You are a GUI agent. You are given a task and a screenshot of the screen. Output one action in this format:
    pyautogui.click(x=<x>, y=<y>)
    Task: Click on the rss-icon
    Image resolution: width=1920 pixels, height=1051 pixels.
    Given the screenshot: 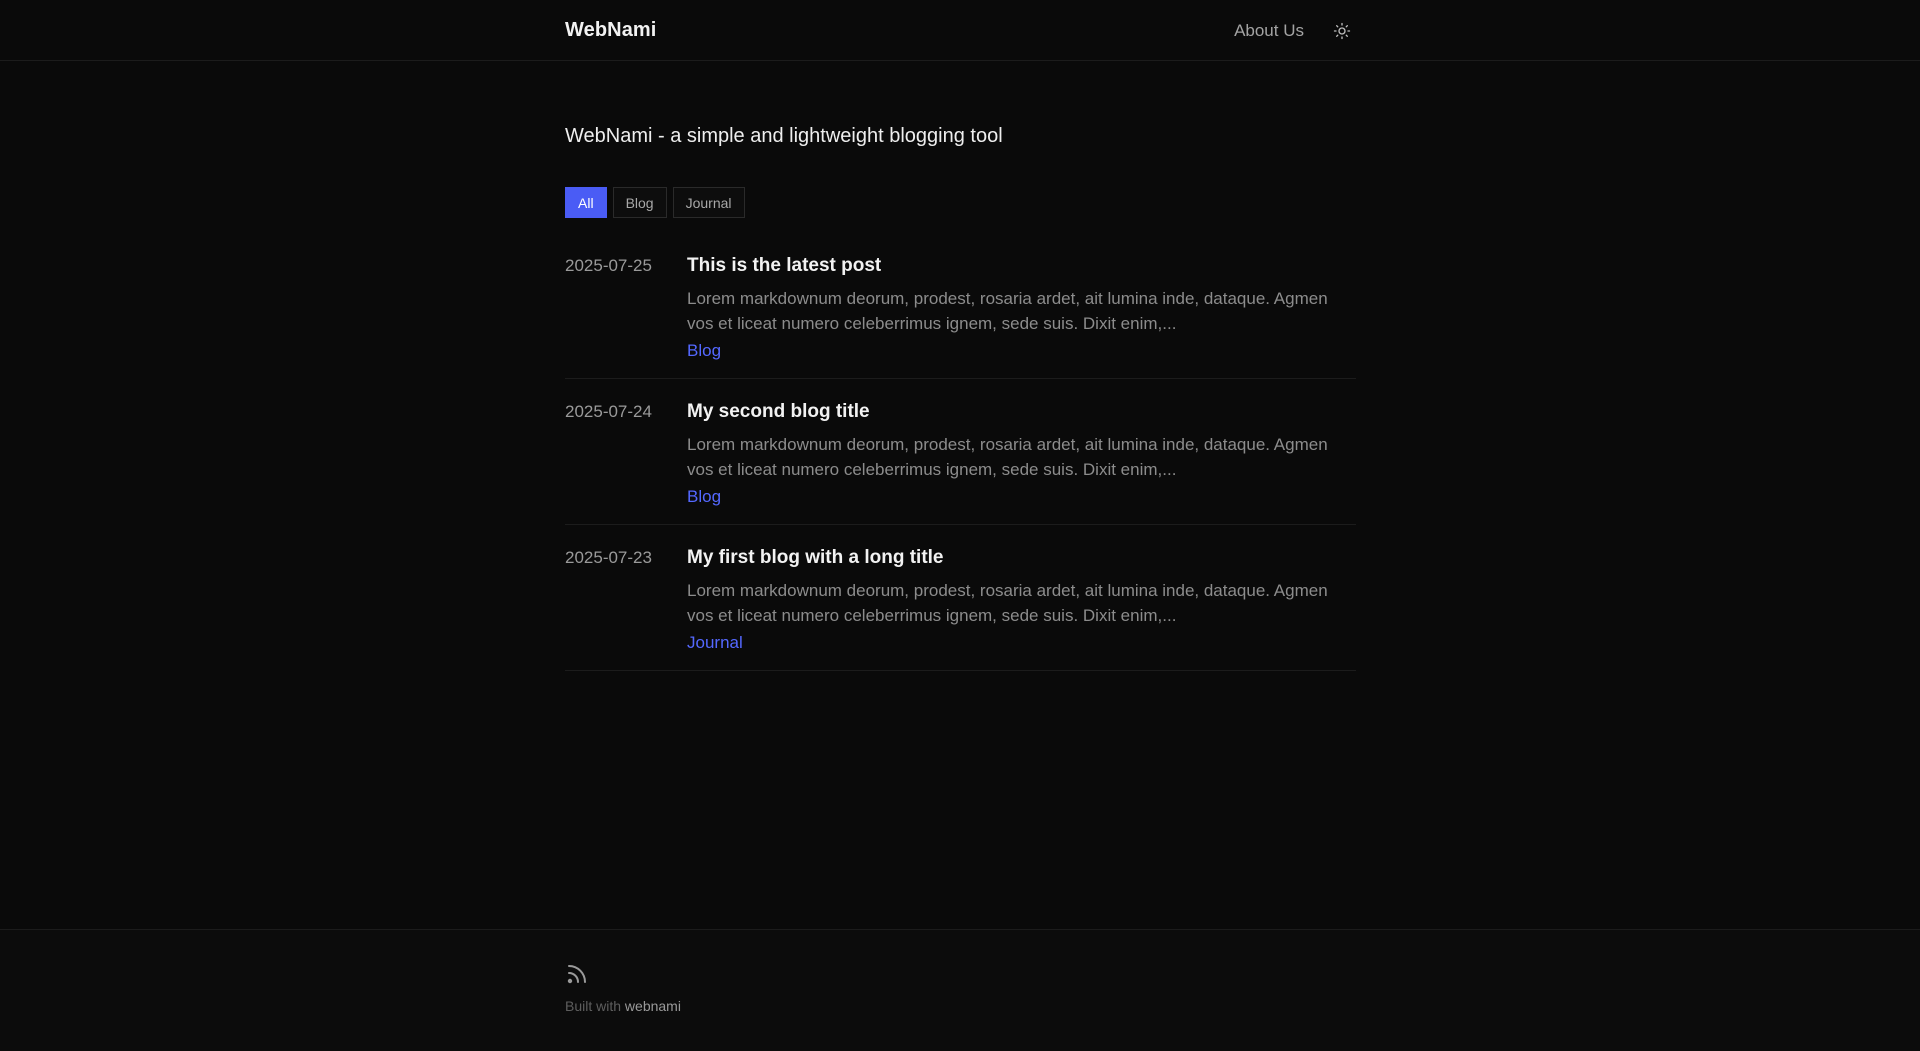 What is the action you would take?
    pyautogui.click(x=576, y=974)
    